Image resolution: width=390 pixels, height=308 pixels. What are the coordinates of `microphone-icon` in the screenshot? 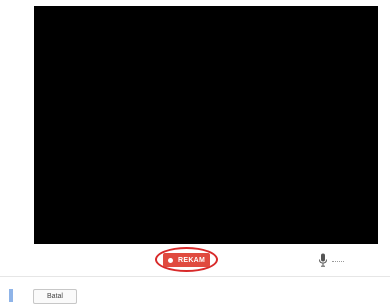 It's located at (323, 260).